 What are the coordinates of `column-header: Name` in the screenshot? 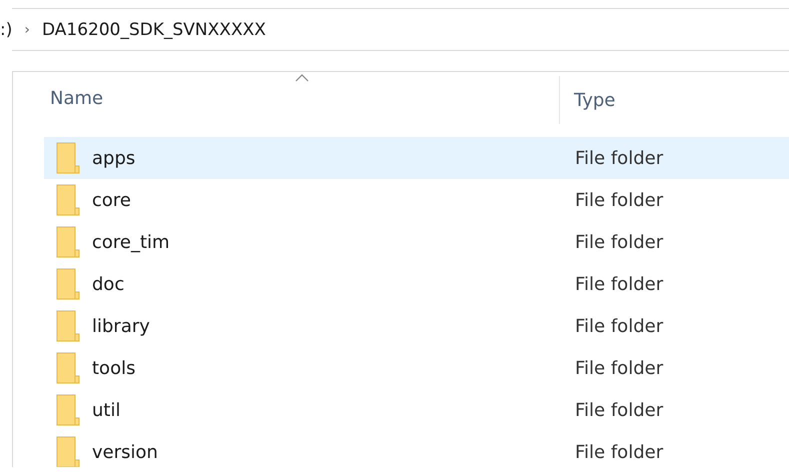 It's located at (301, 98).